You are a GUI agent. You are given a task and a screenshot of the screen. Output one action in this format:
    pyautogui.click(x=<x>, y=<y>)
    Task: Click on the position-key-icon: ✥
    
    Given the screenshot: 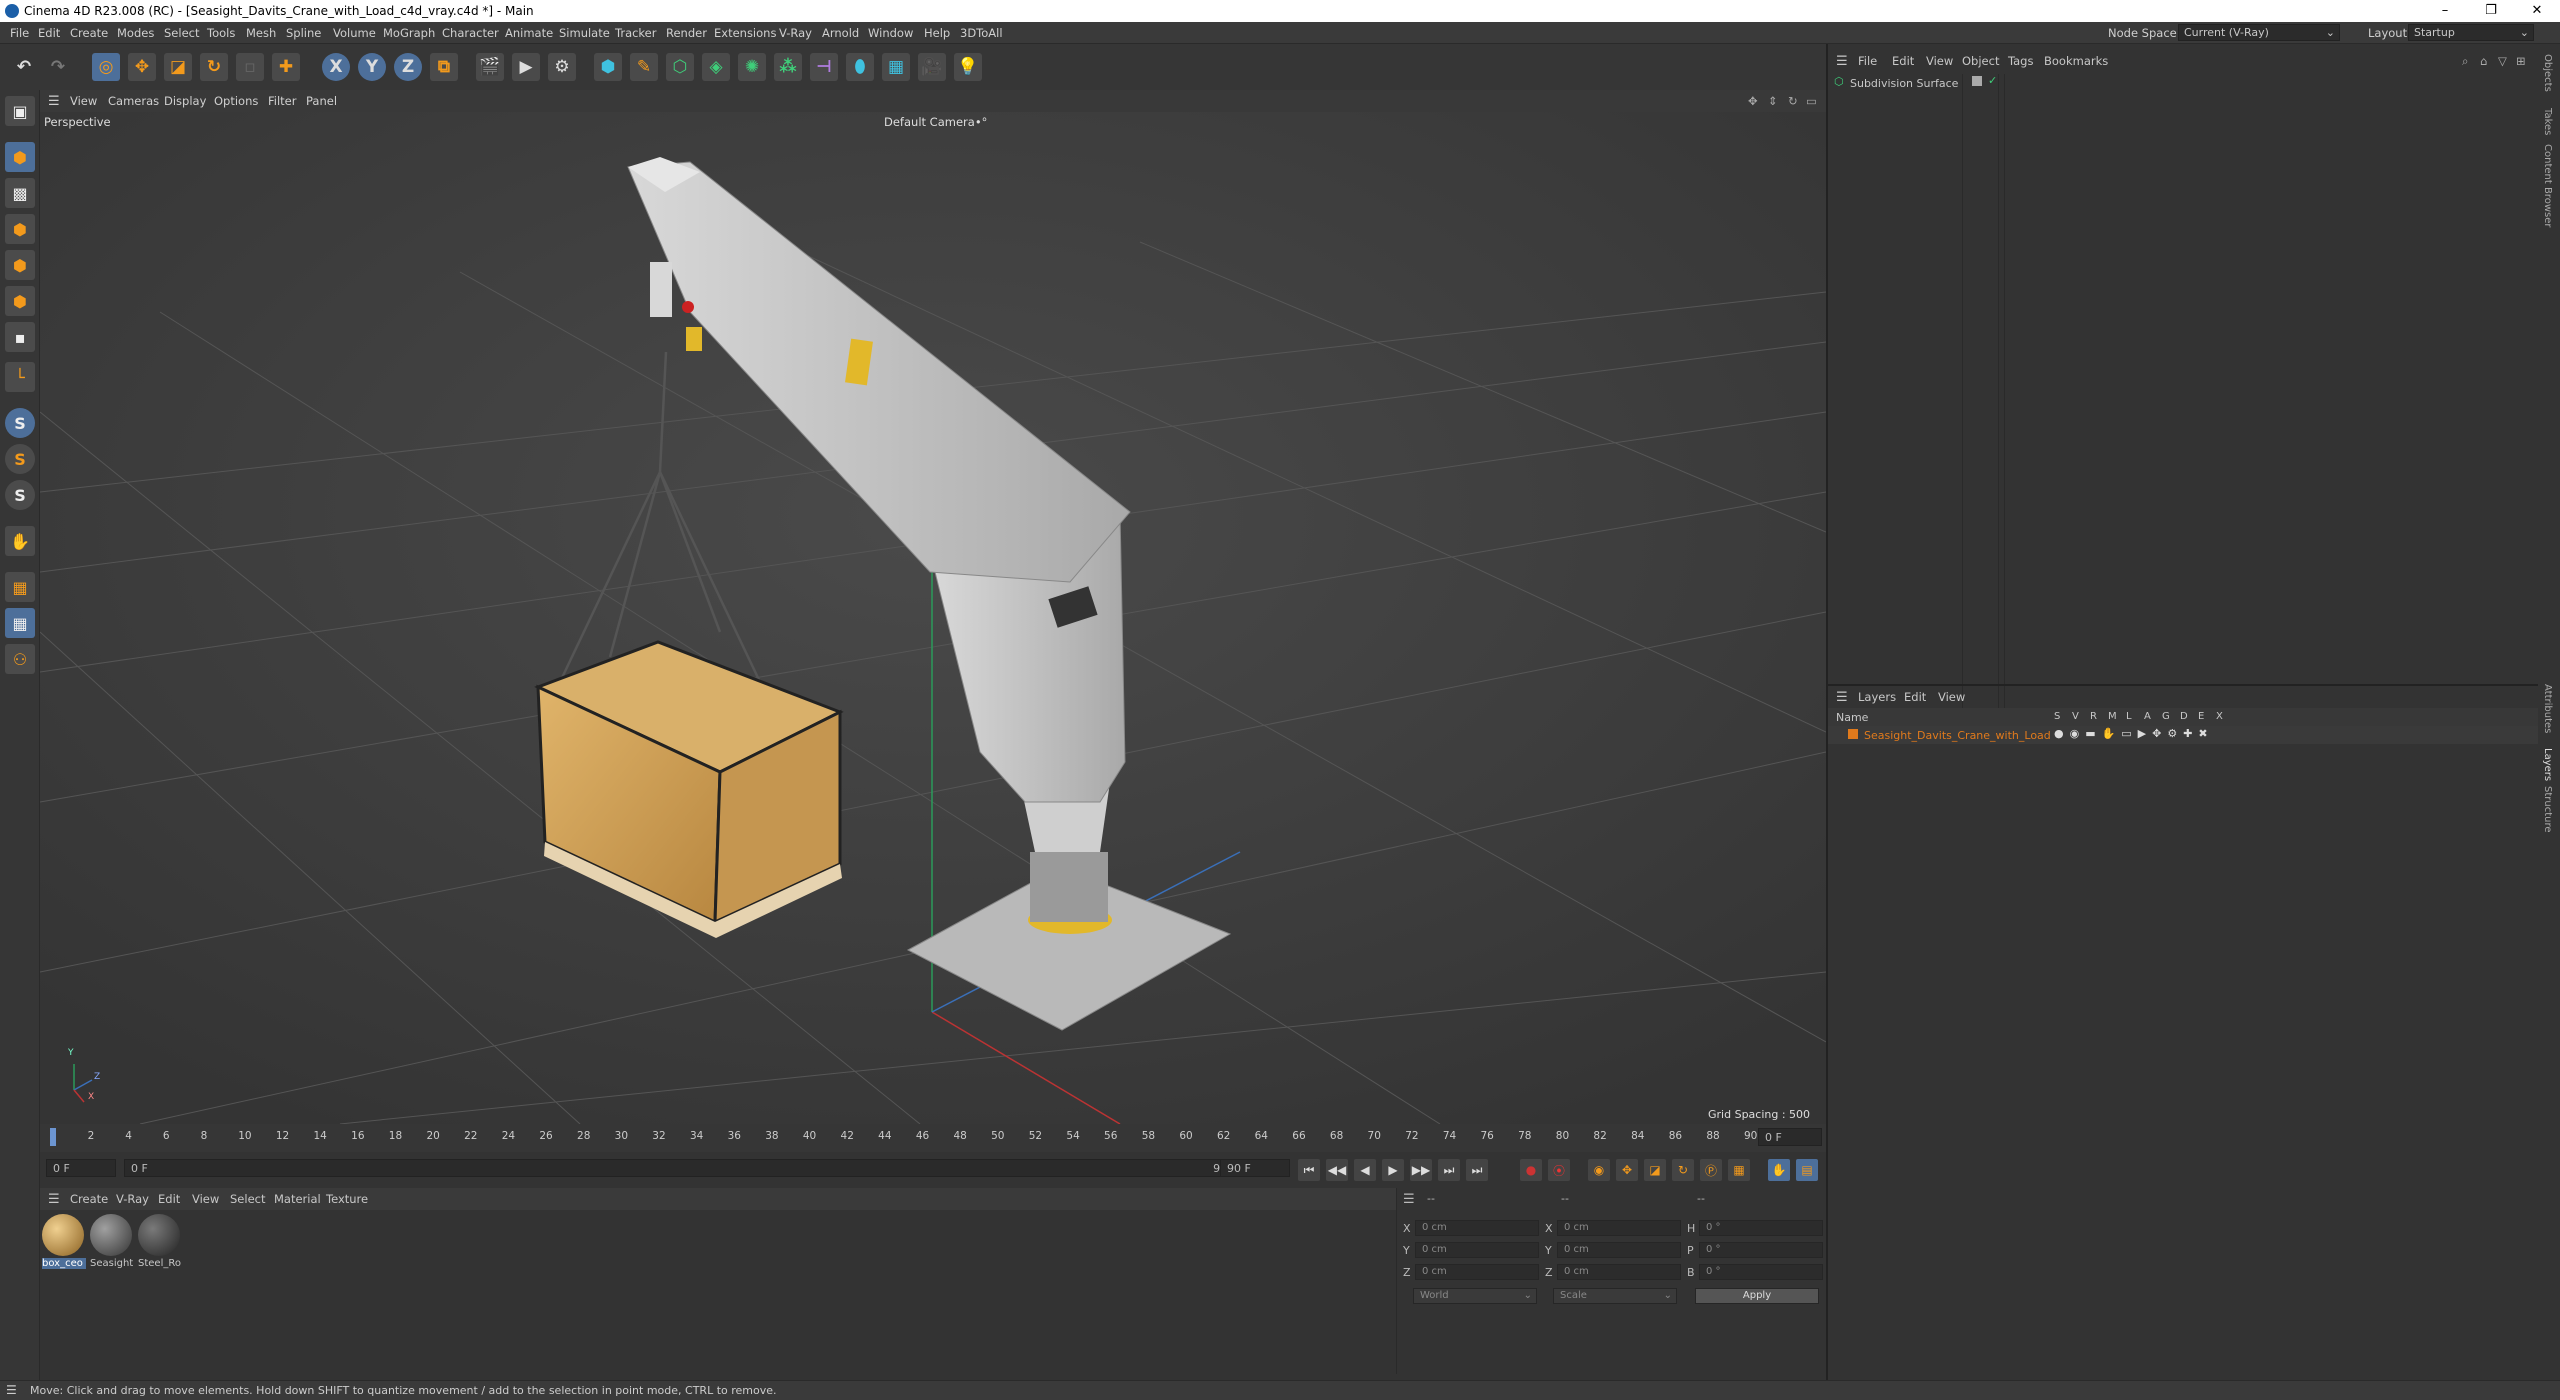 What is the action you would take?
    pyautogui.click(x=1627, y=1170)
    